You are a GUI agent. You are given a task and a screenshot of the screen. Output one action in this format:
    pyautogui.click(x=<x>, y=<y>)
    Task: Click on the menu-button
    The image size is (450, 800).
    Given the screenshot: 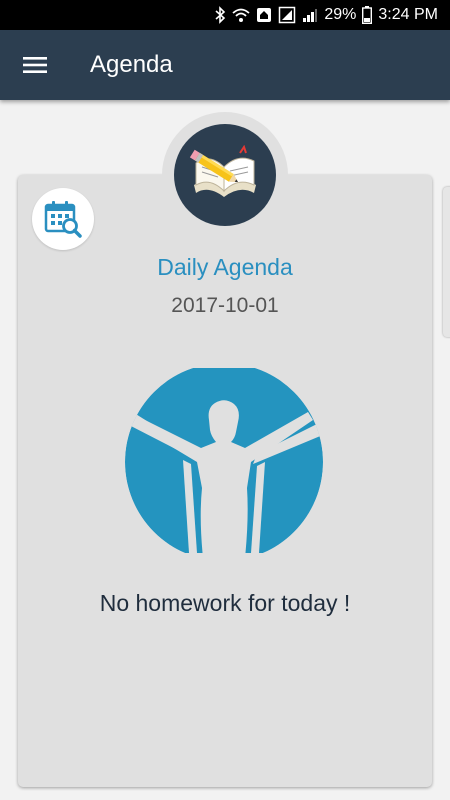 What is the action you would take?
    pyautogui.click(x=35, y=65)
    